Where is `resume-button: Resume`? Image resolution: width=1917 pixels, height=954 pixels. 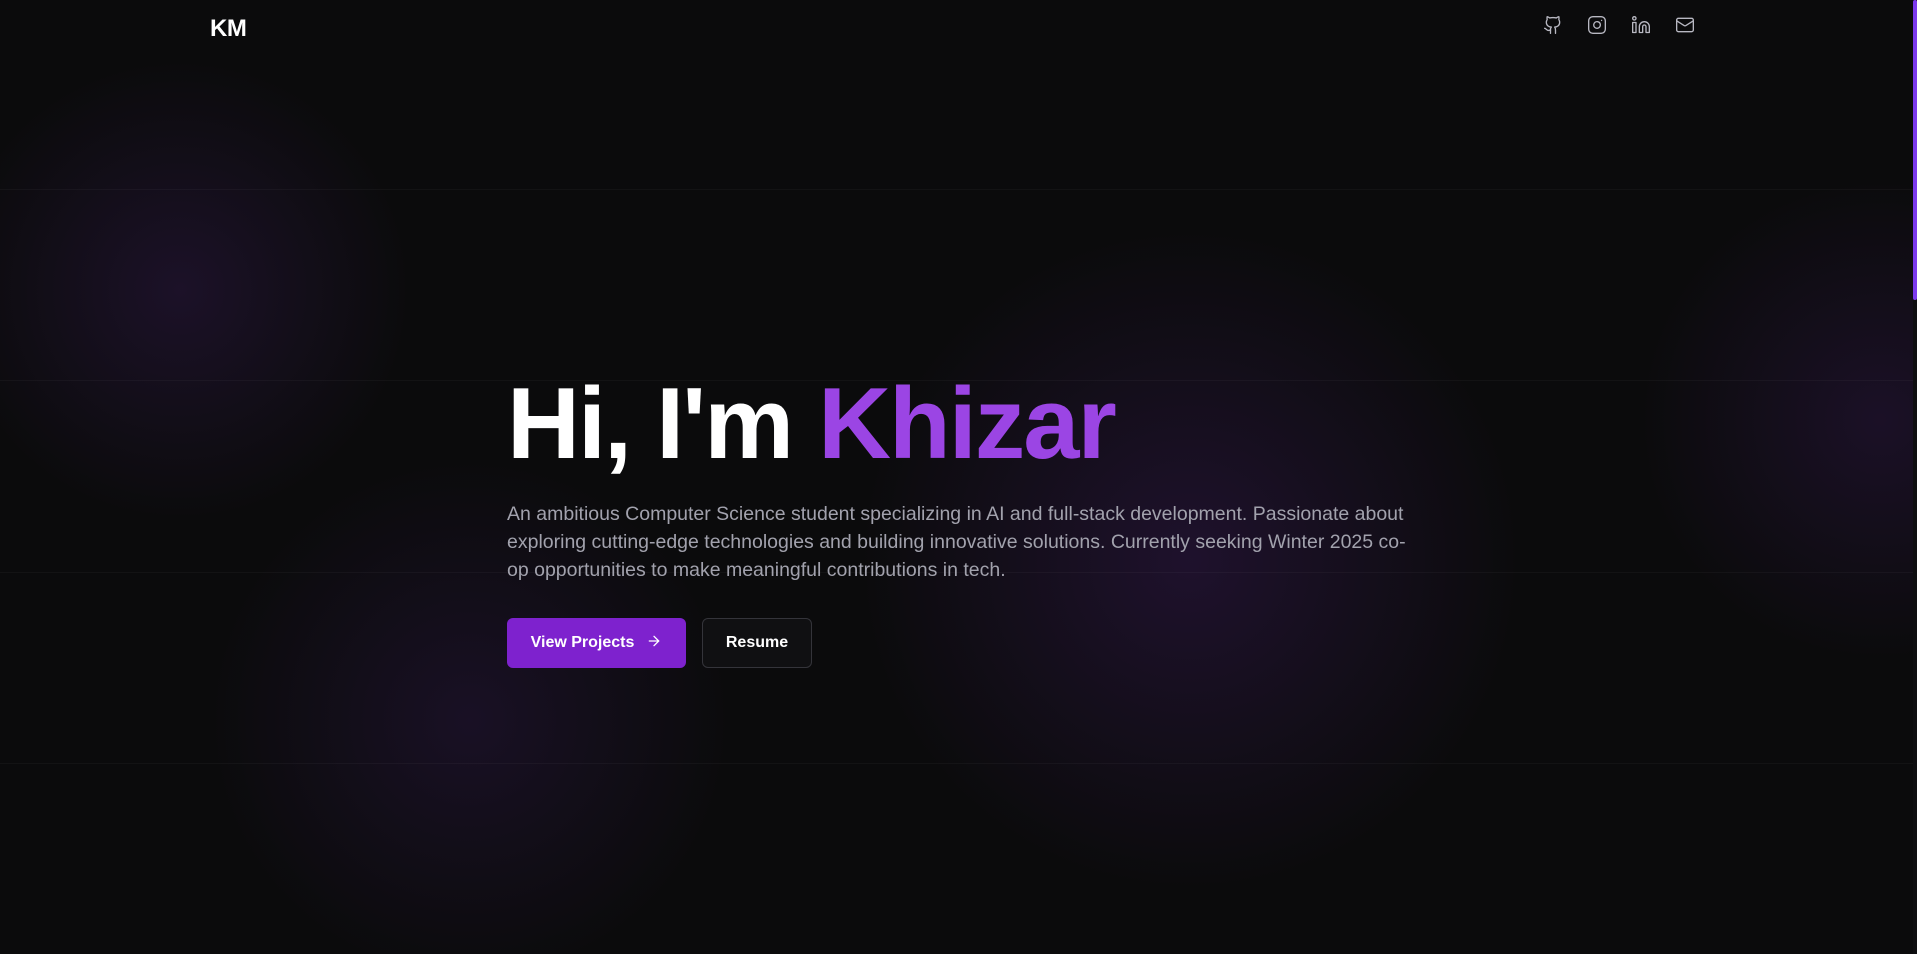
resume-button: Resume is located at coordinates (757, 643).